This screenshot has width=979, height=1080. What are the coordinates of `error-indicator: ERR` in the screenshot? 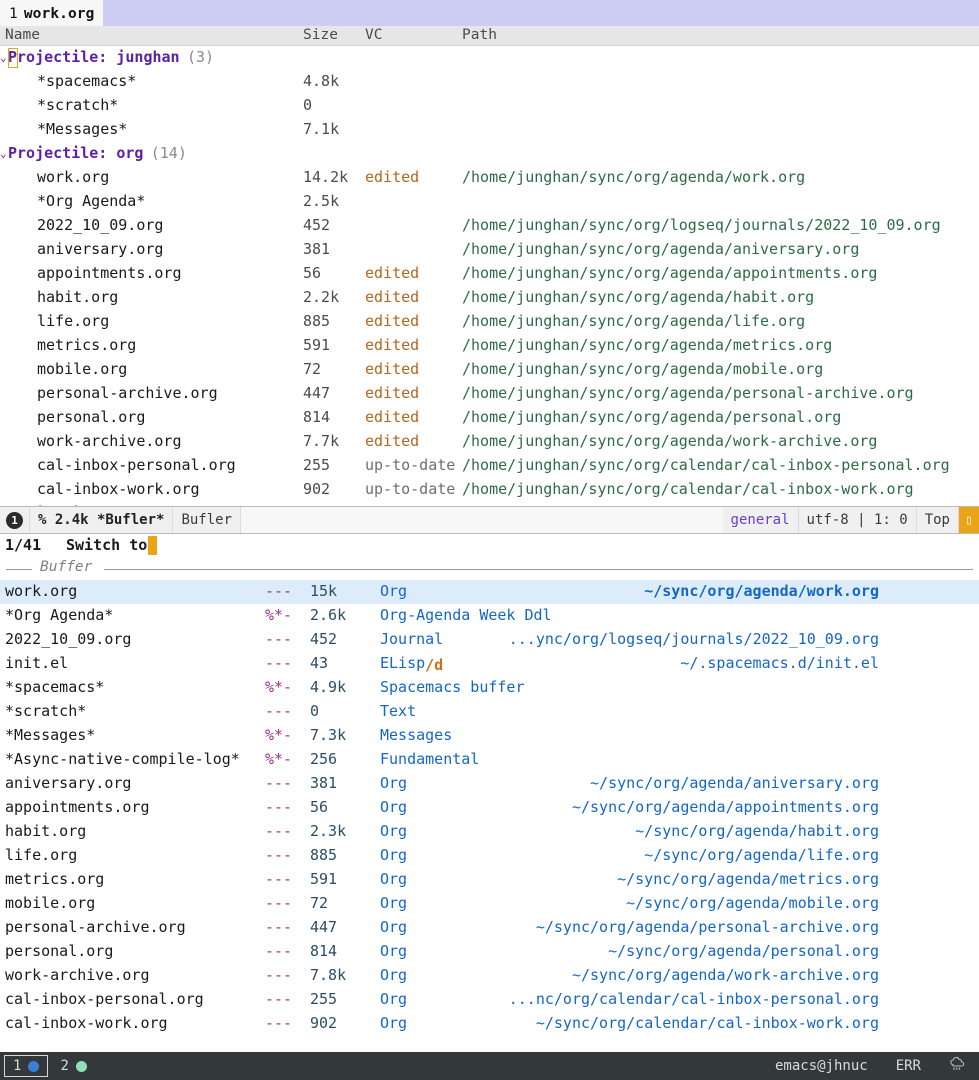 It's located at (908, 1066).